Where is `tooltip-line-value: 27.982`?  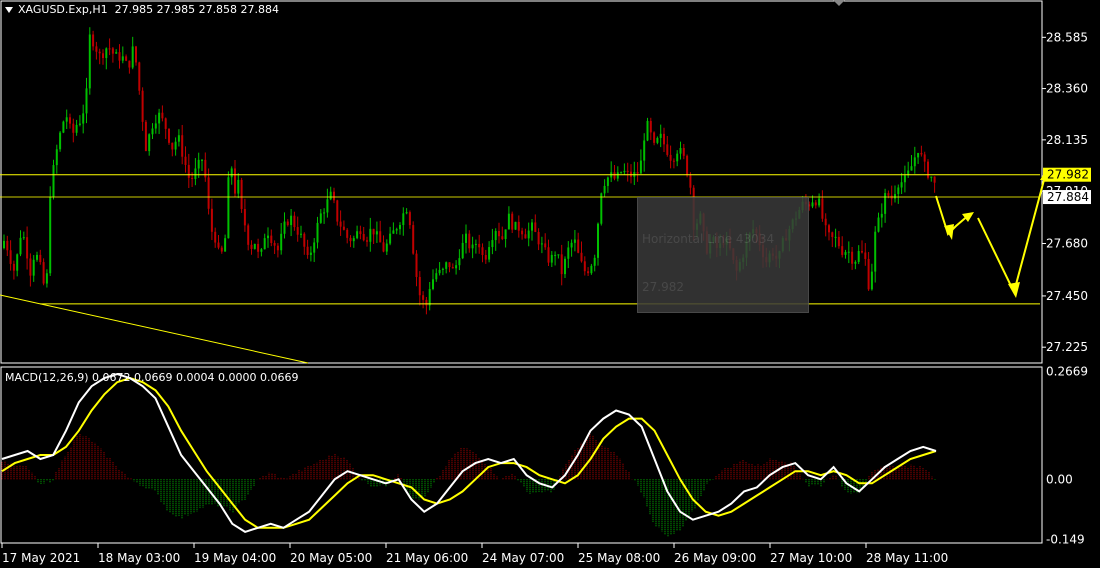
tooltip-line-value: 27.982 is located at coordinates (663, 287).